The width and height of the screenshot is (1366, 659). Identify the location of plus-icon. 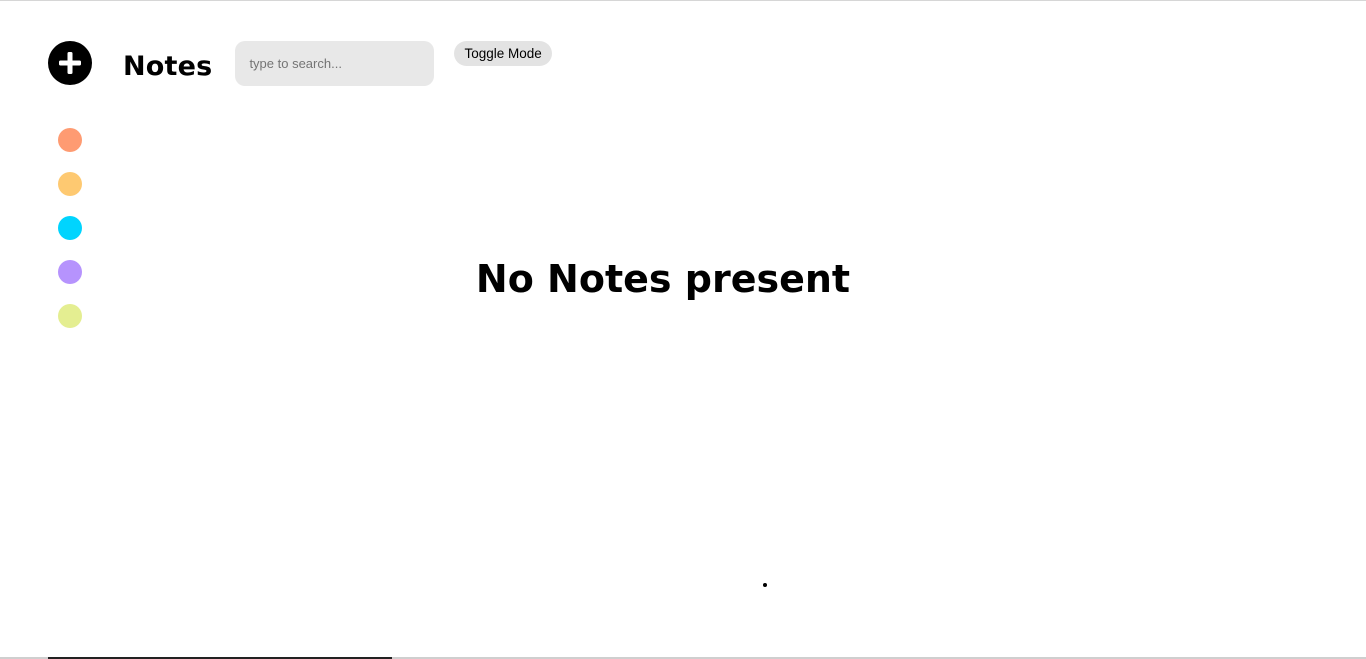
(70, 63).